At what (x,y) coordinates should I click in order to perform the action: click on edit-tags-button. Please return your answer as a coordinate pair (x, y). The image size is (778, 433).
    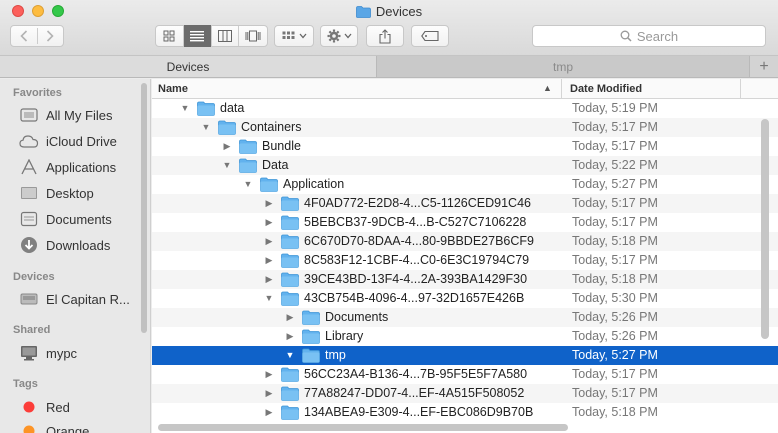
    Looking at the image, I should click on (430, 36).